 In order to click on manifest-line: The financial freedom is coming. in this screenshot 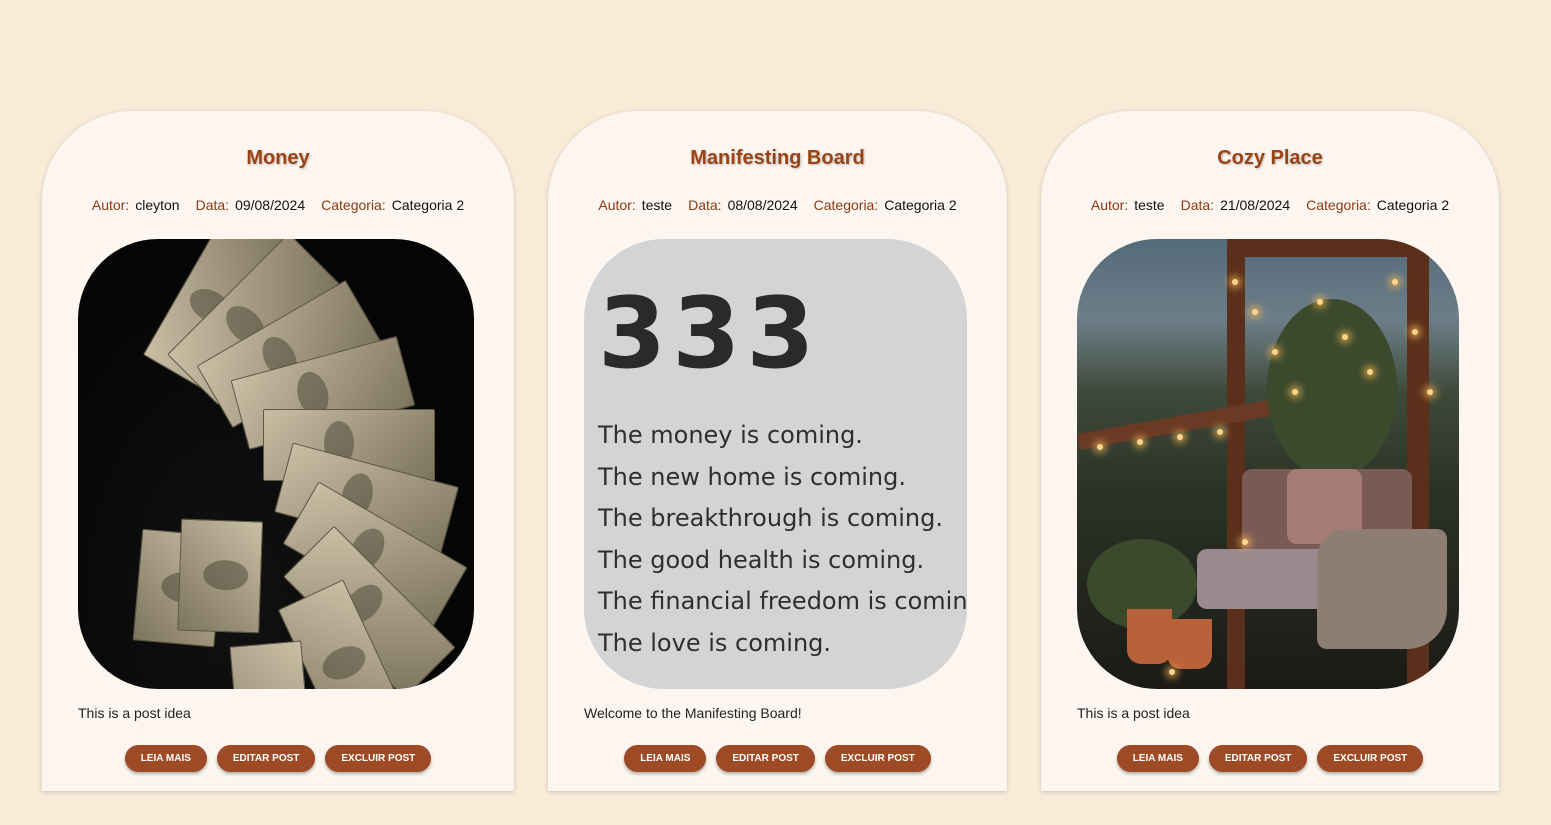, I will do `click(782, 601)`.